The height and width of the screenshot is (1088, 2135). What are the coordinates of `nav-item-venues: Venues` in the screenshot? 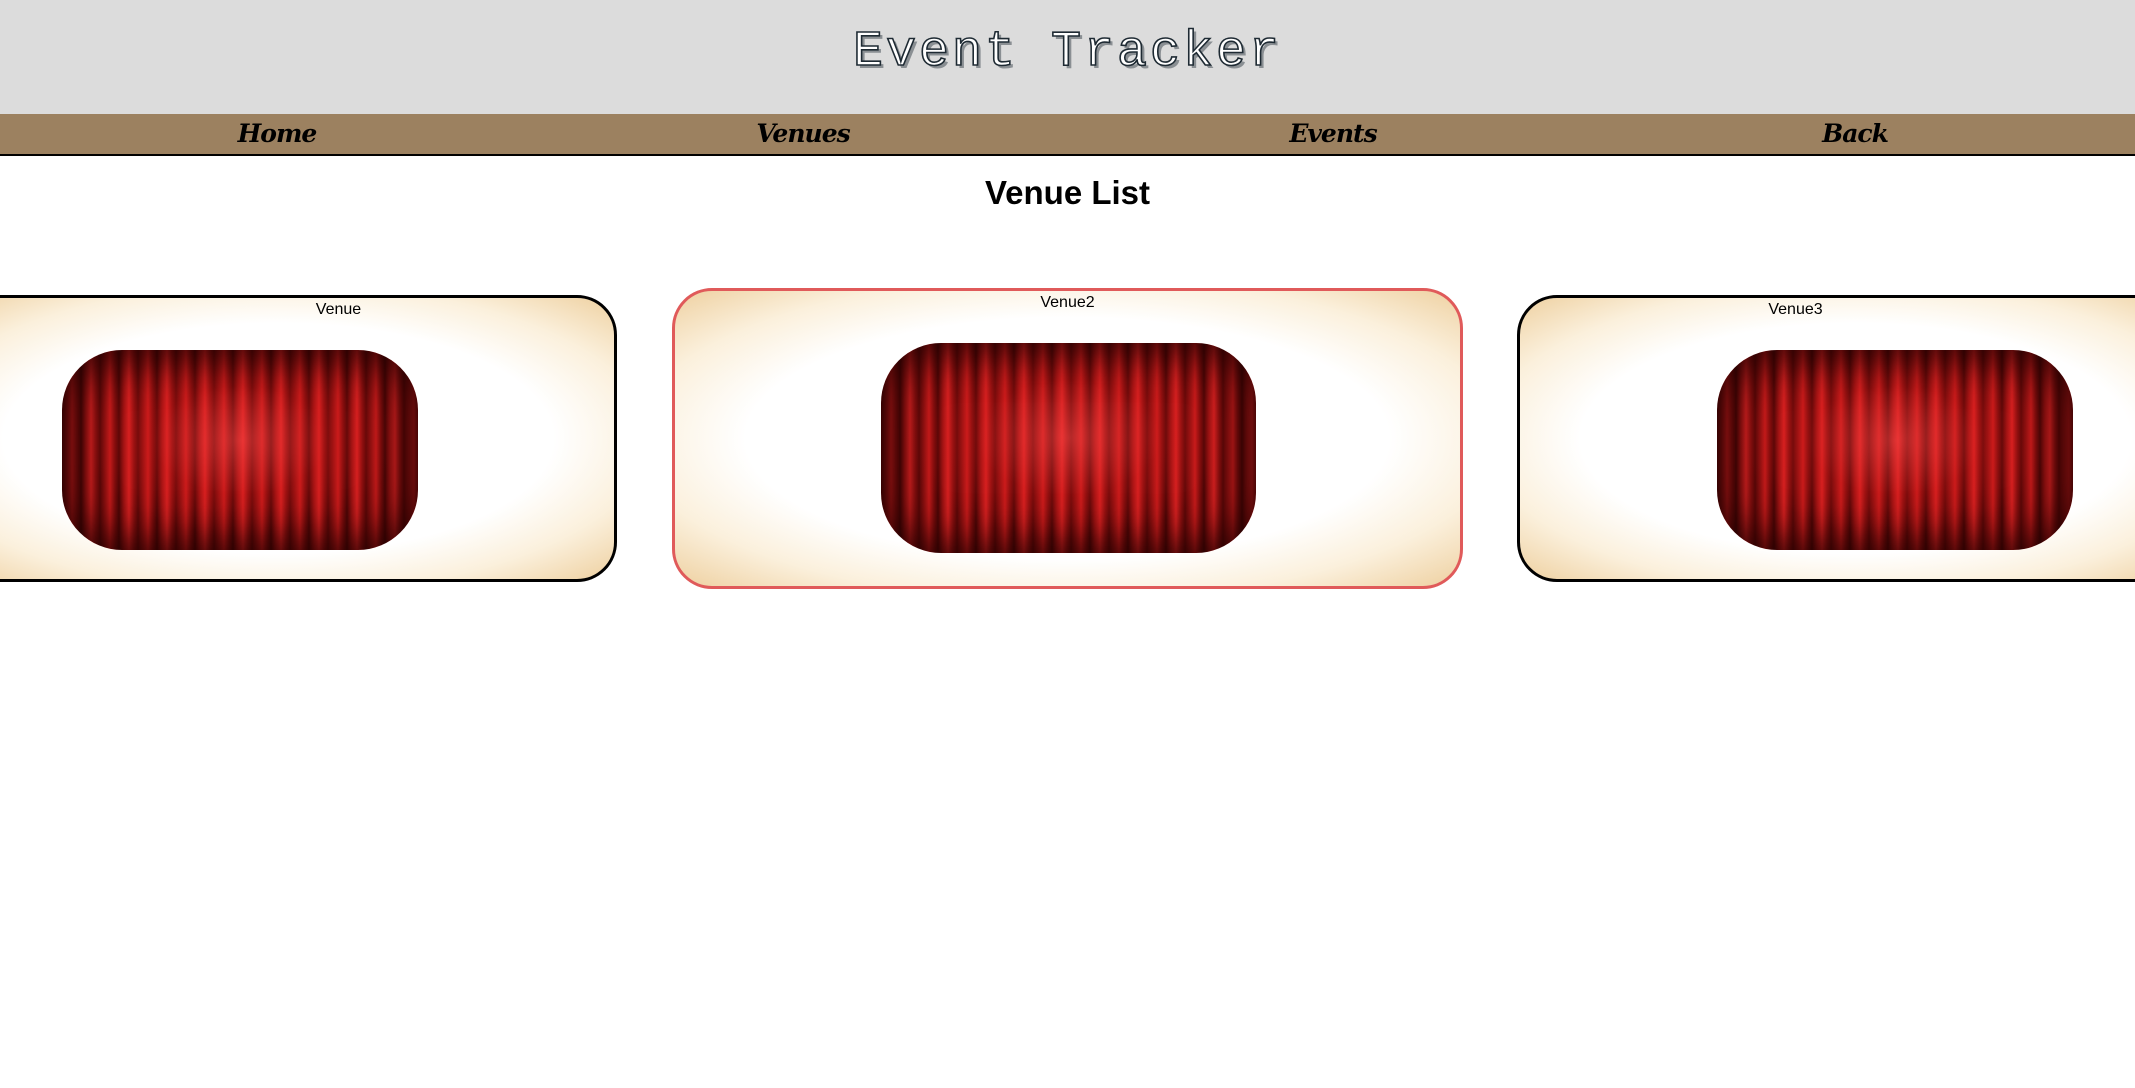 It's located at (803, 134).